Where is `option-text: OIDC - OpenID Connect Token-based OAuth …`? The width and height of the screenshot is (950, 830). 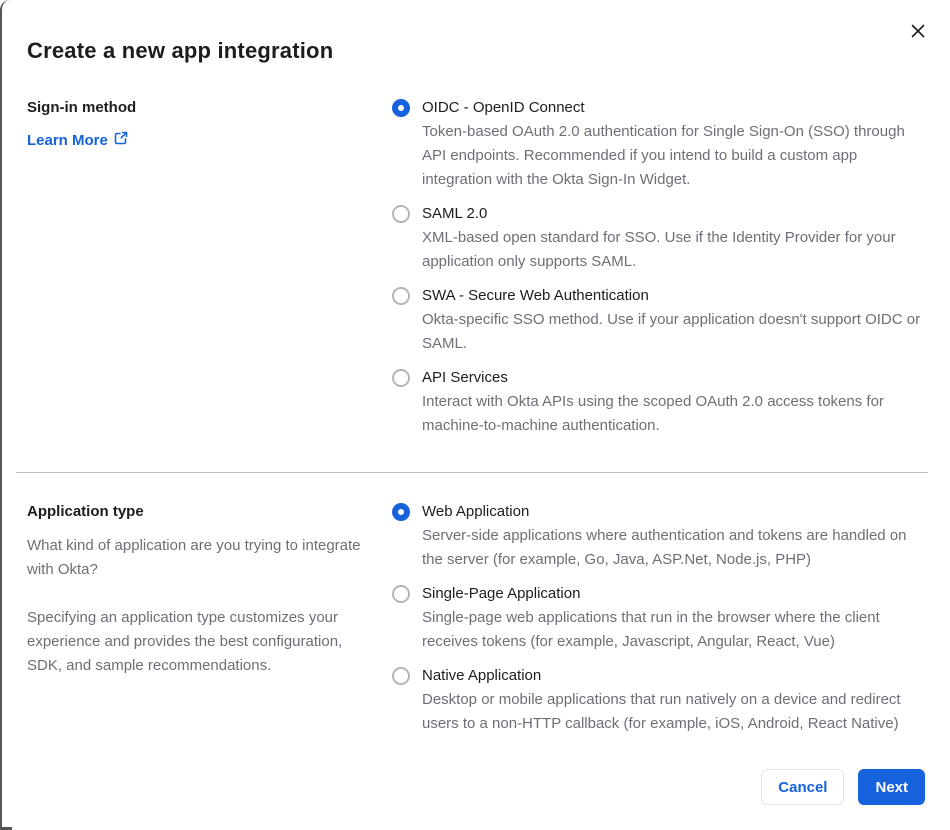 option-text: OIDC - OpenID Connect Token-based OAuth … is located at coordinates (673, 144).